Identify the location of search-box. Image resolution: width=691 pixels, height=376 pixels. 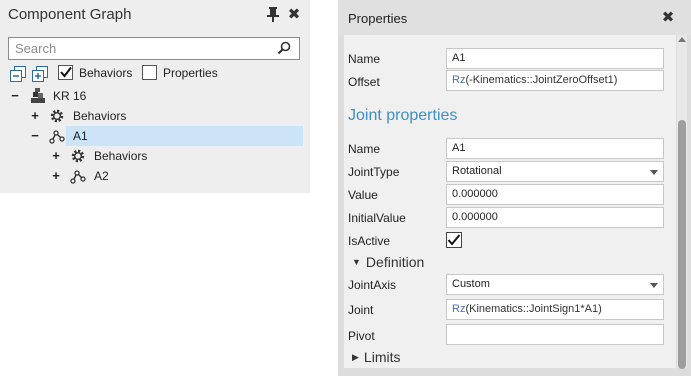
(154, 48).